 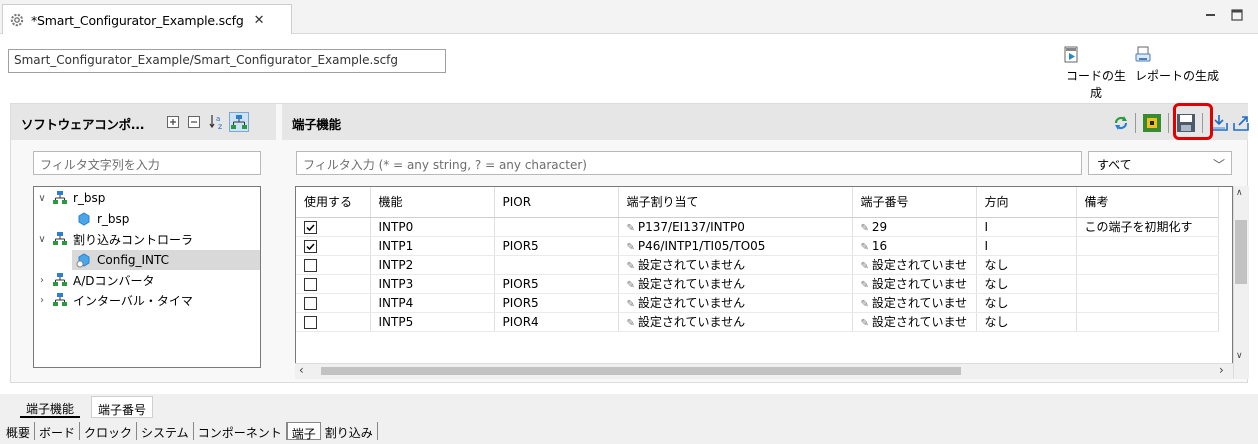 I want to click on function-cell: INTP2, so click(x=432, y=265).